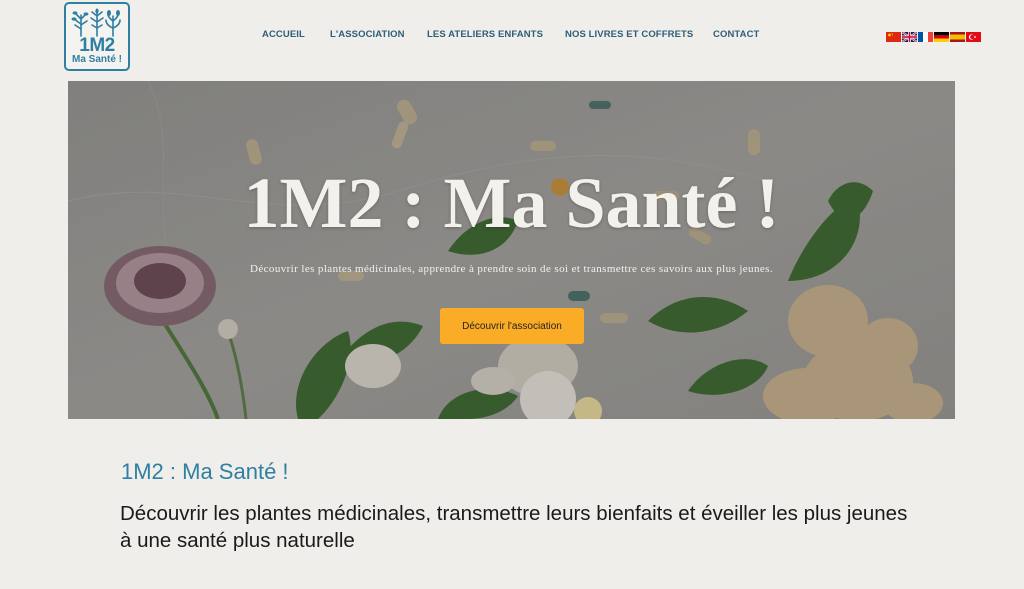 This screenshot has width=1024, height=589. What do you see at coordinates (909, 37) in the screenshot?
I see `uk-flag-icon` at bounding box center [909, 37].